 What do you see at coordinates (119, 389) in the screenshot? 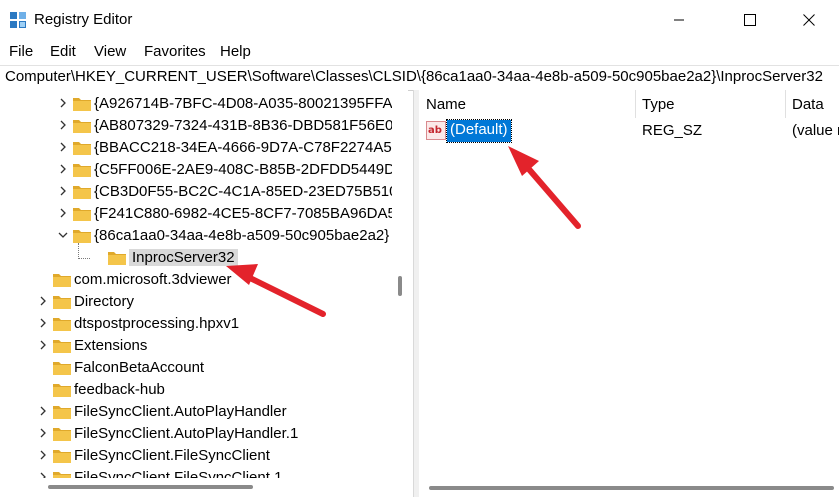
I see `tree-item-label: feedback-hub` at bounding box center [119, 389].